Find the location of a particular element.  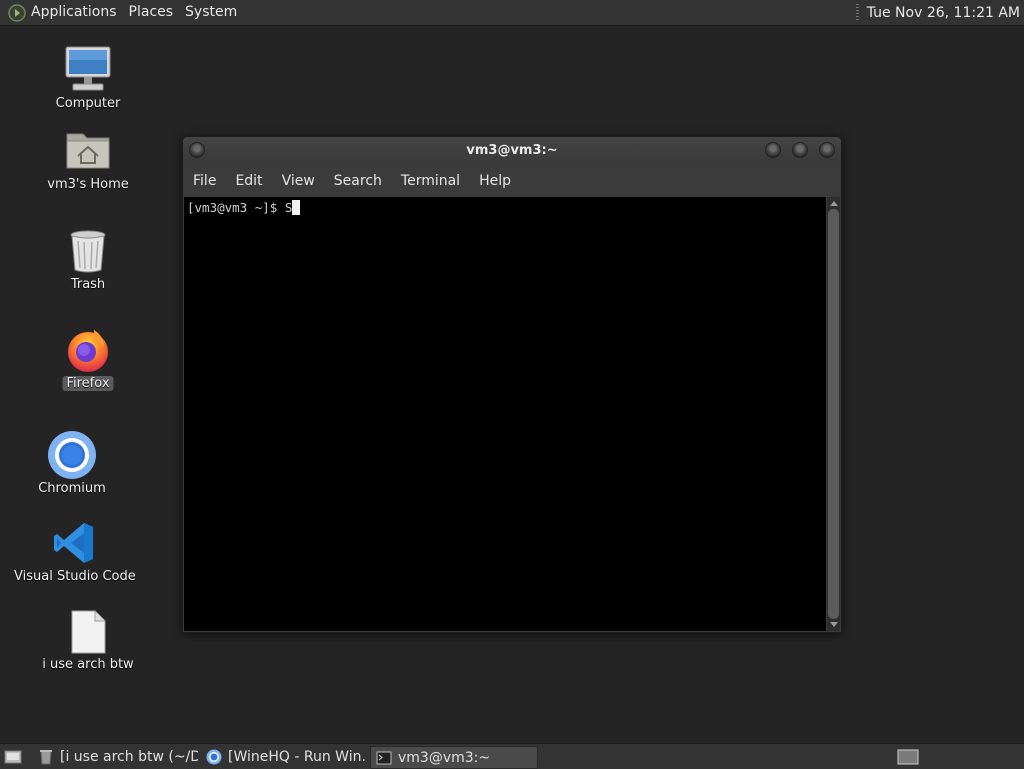

desktop-icon-home: vm3's Home is located at coordinates (88, 163).